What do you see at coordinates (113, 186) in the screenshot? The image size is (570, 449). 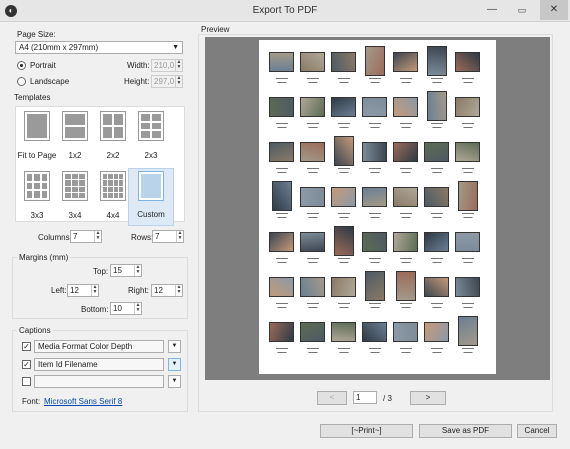 I see `template-4x4-icon` at bounding box center [113, 186].